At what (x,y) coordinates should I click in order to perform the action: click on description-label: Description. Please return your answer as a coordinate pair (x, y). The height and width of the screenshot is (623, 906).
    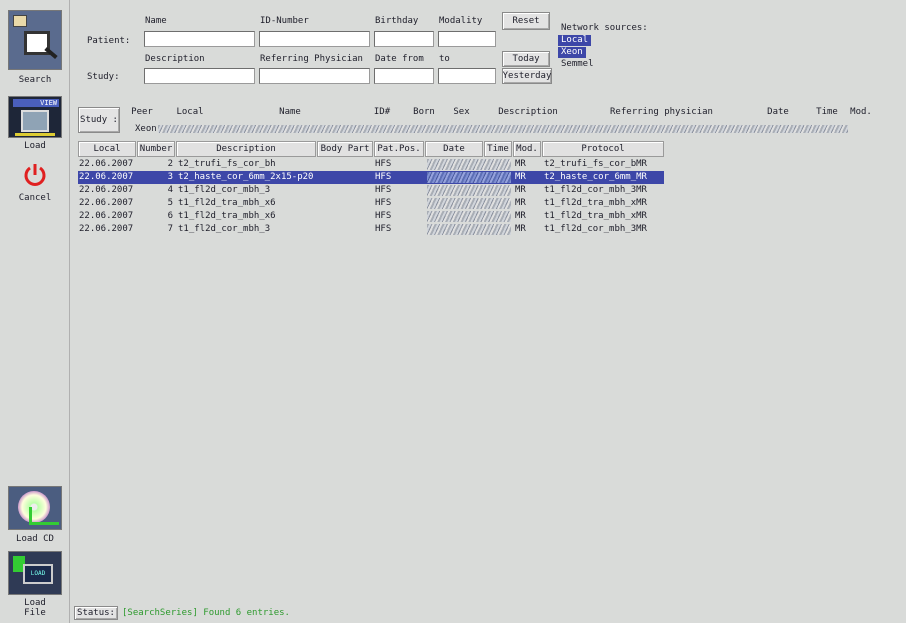
    Looking at the image, I should click on (175, 59).